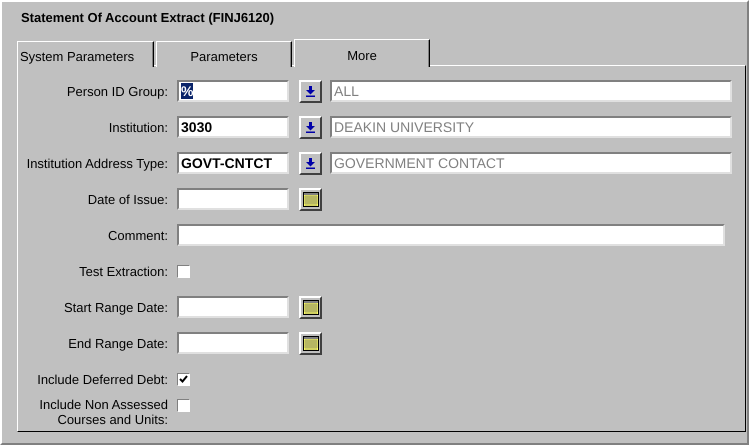  I want to click on input-field: %, so click(233, 91).